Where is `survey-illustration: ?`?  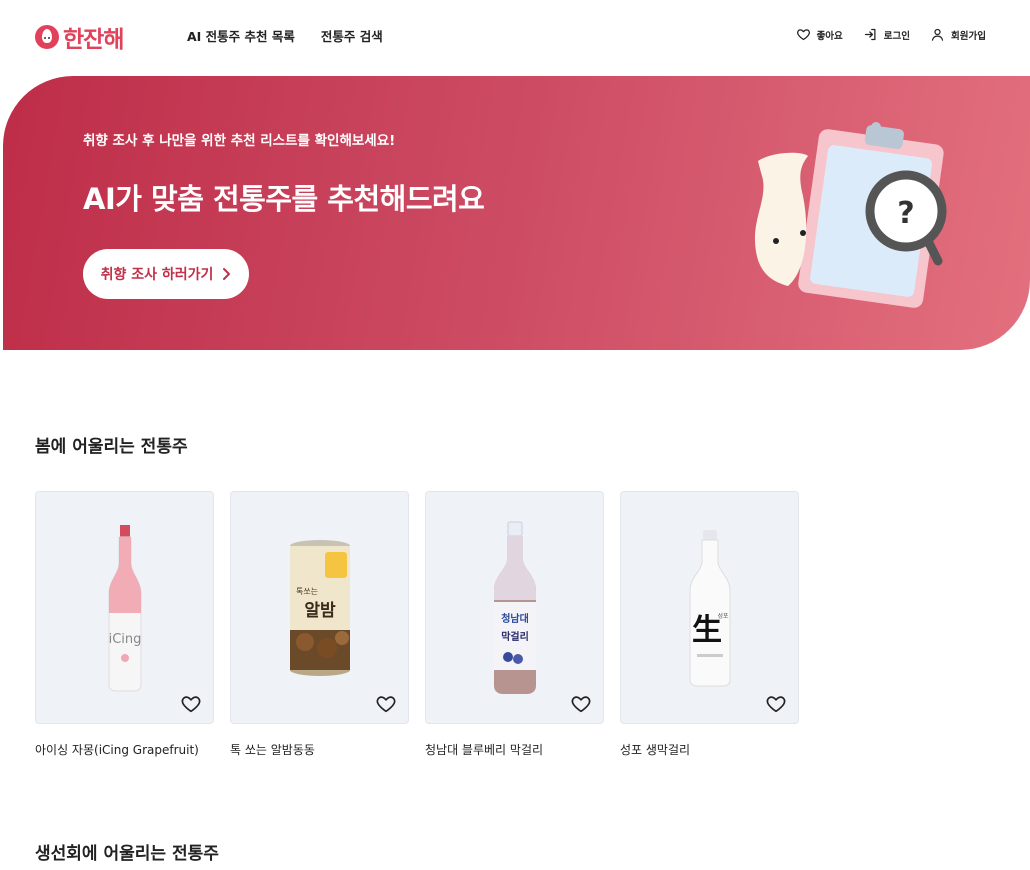
survey-illustration: ? is located at coordinates (850, 215).